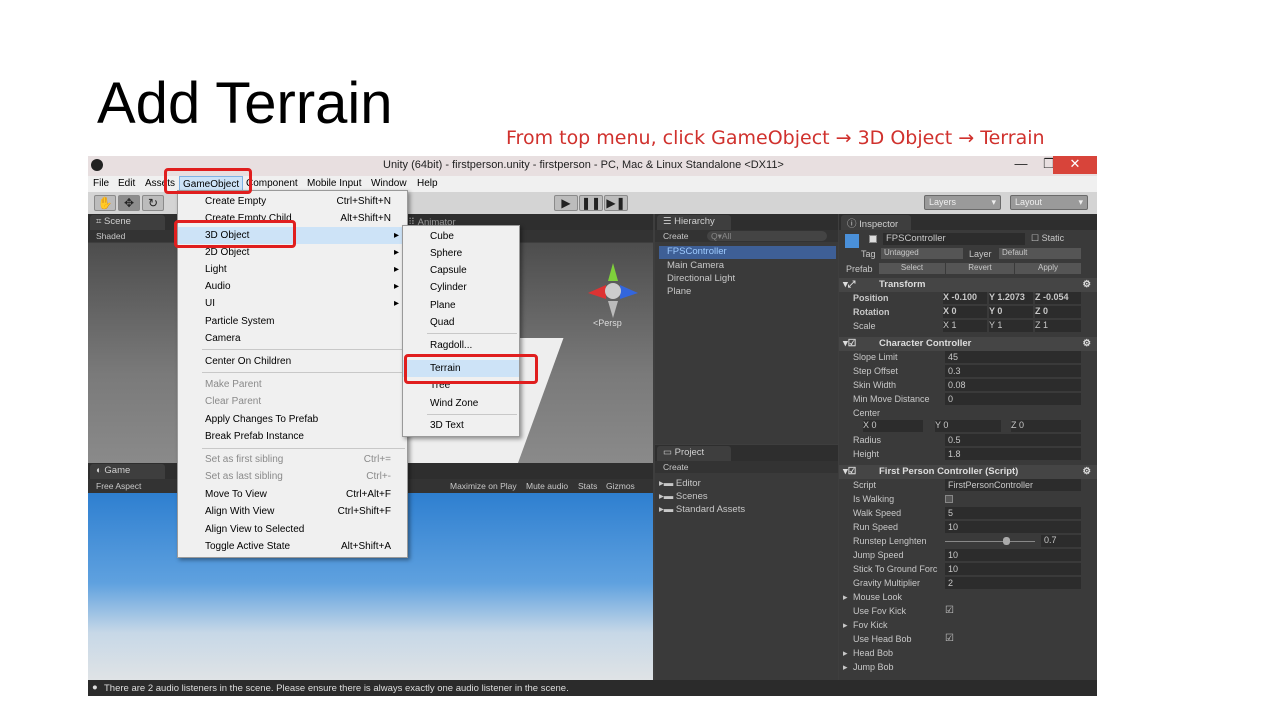 Image resolution: width=1280 pixels, height=720 pixels. I want to click on menu-mobile-input: Mobile Input, so click(334, 183).